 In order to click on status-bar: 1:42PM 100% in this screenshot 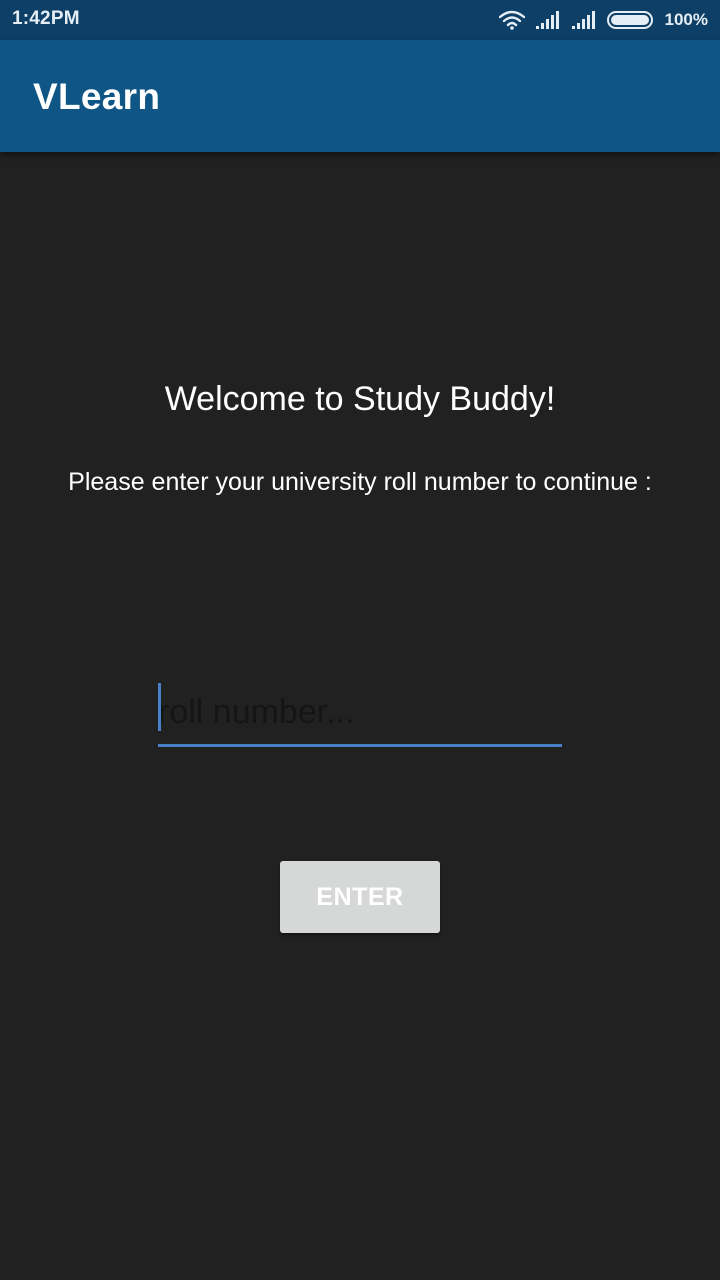, I will do `click(360, 20)`.